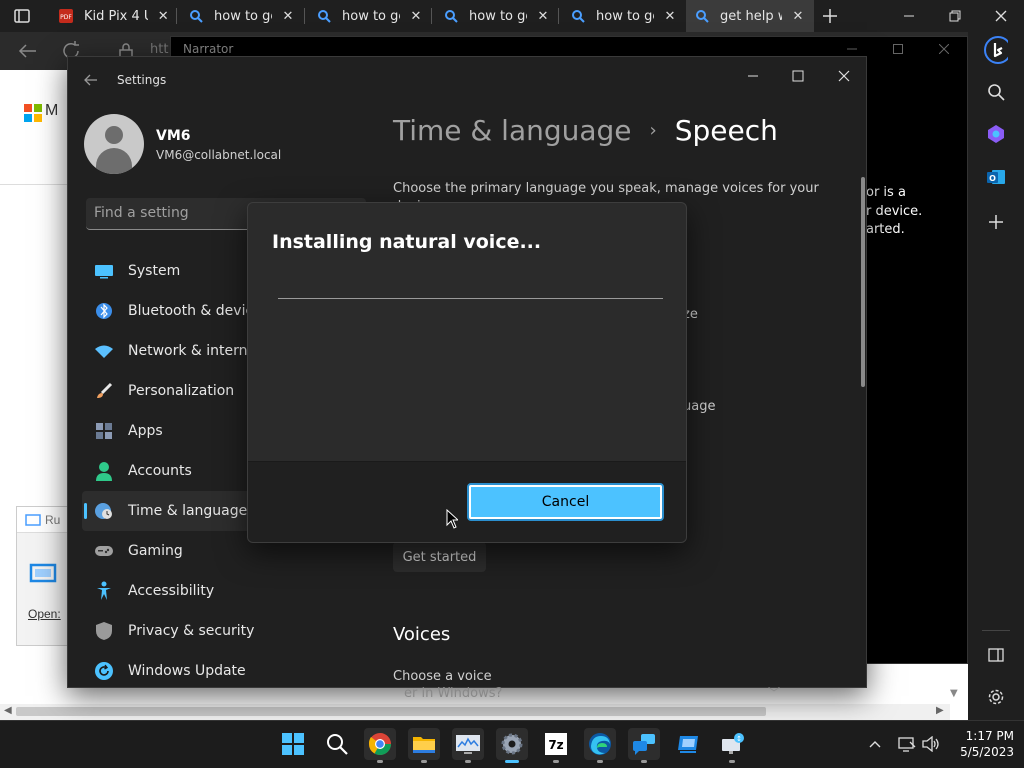 This screenshot has width=1024, height=768. Describe the element at coordinates (556, 744) in the screenshot. I see `7zip-icon: 7z` at that location.